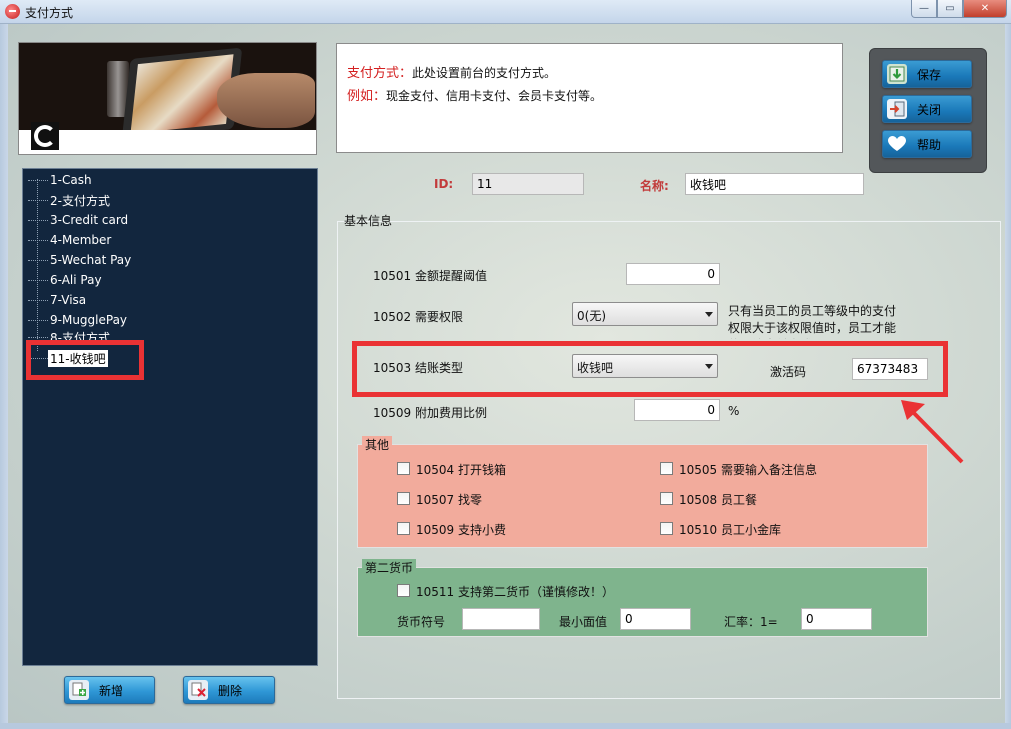 The width and height of the screenshot is (1011, 729). I want to click on tree-item: 1-Cash, so click(58, 180).